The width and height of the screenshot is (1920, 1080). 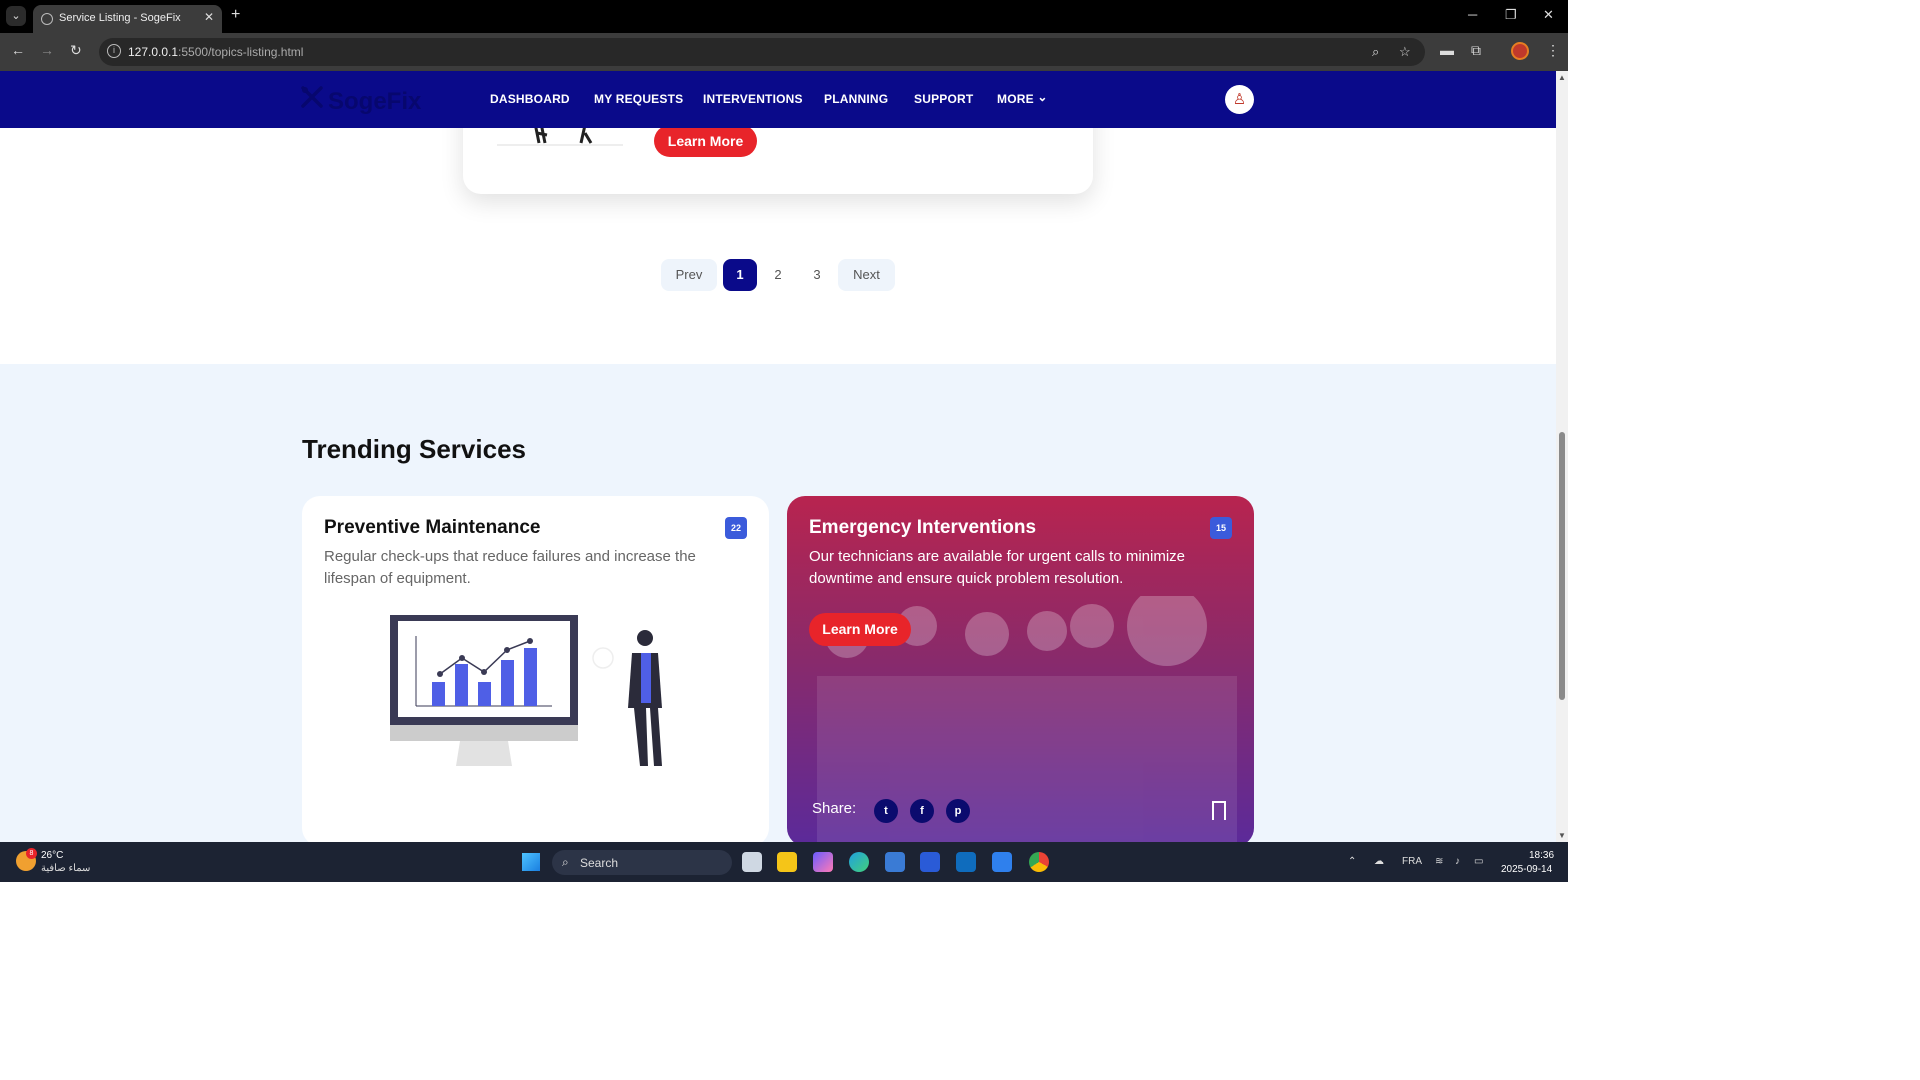 I want to click on edge-icon, so click(x=859, y=862).